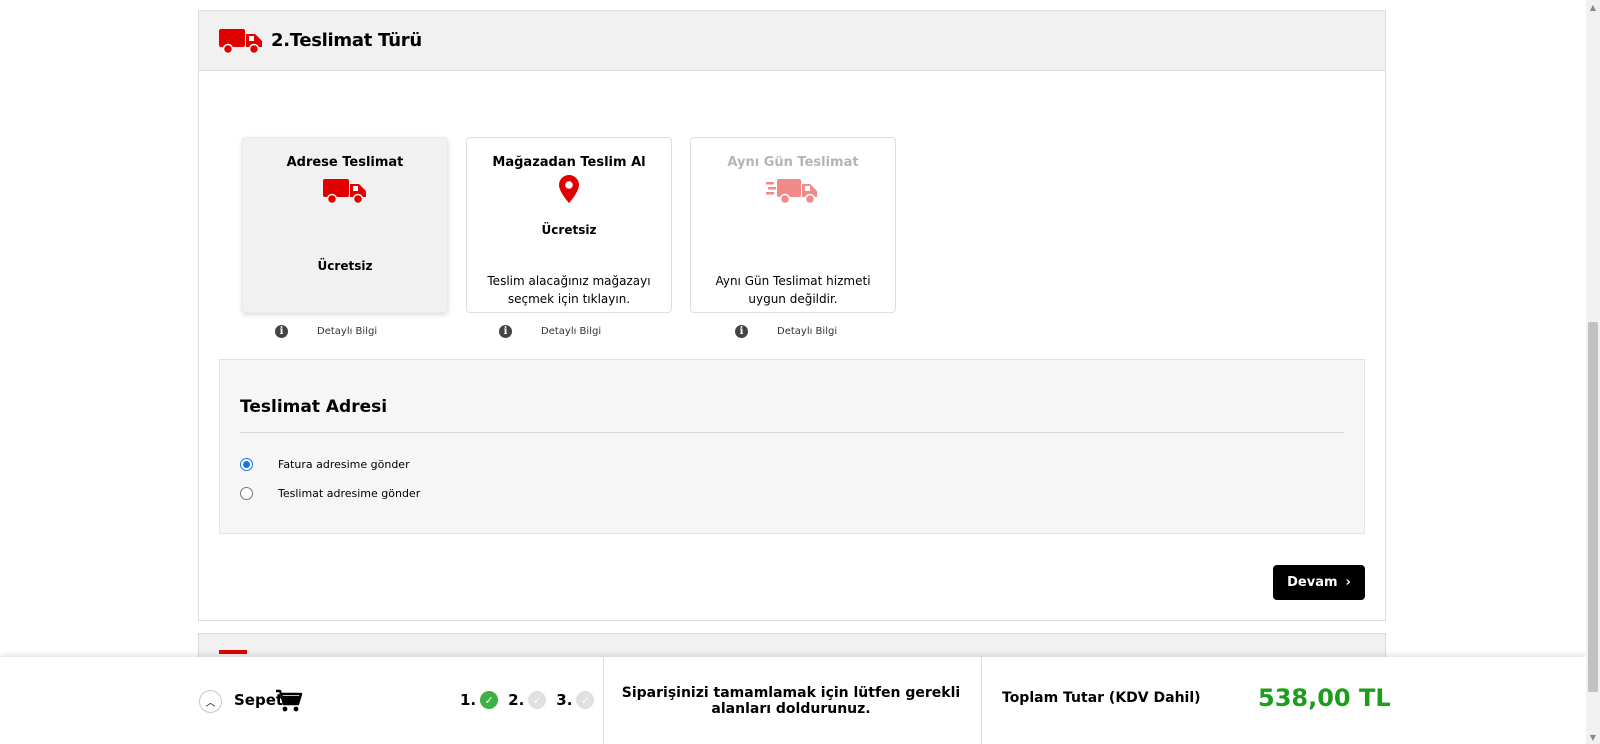 This screenshot has height=744, width=1600. Describe the element at coordinates (793, 162) in the screenshot. I see `option-title: Aynı Gün Teslimat` at that location.